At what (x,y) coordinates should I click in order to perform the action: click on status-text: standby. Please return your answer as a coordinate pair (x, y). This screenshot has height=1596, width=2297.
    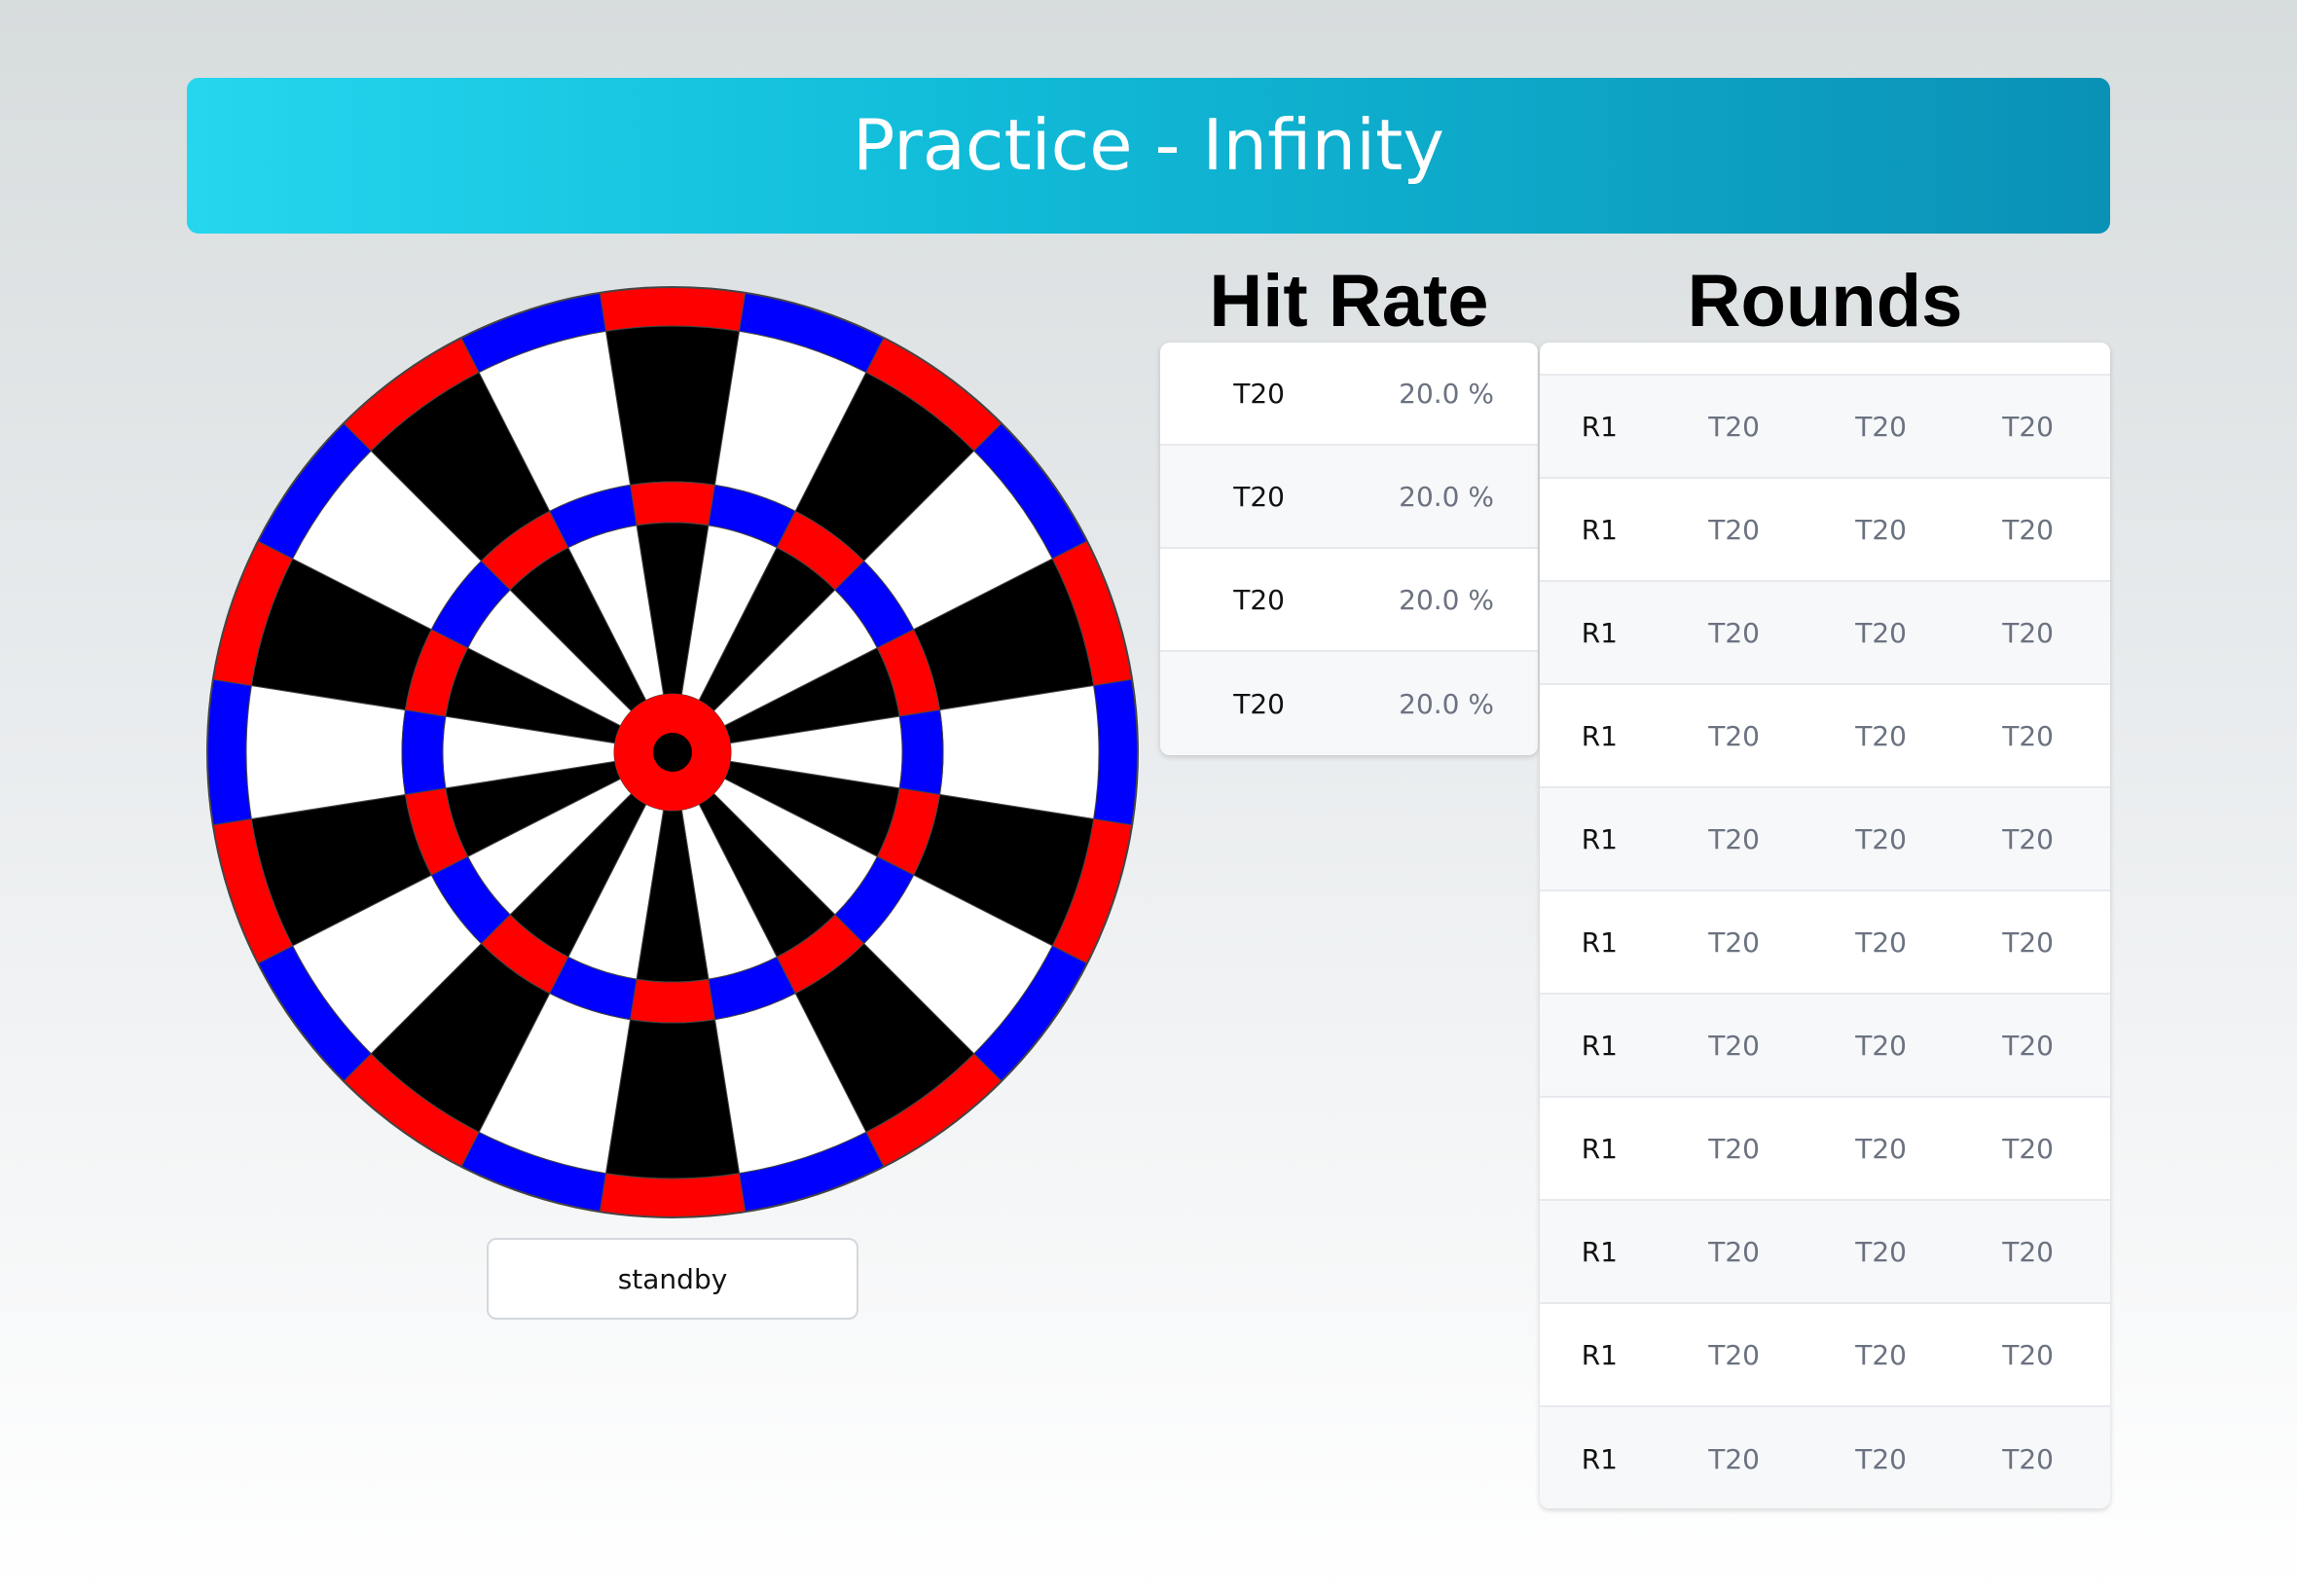
    Looking at the image, I should click on (672, 1278).